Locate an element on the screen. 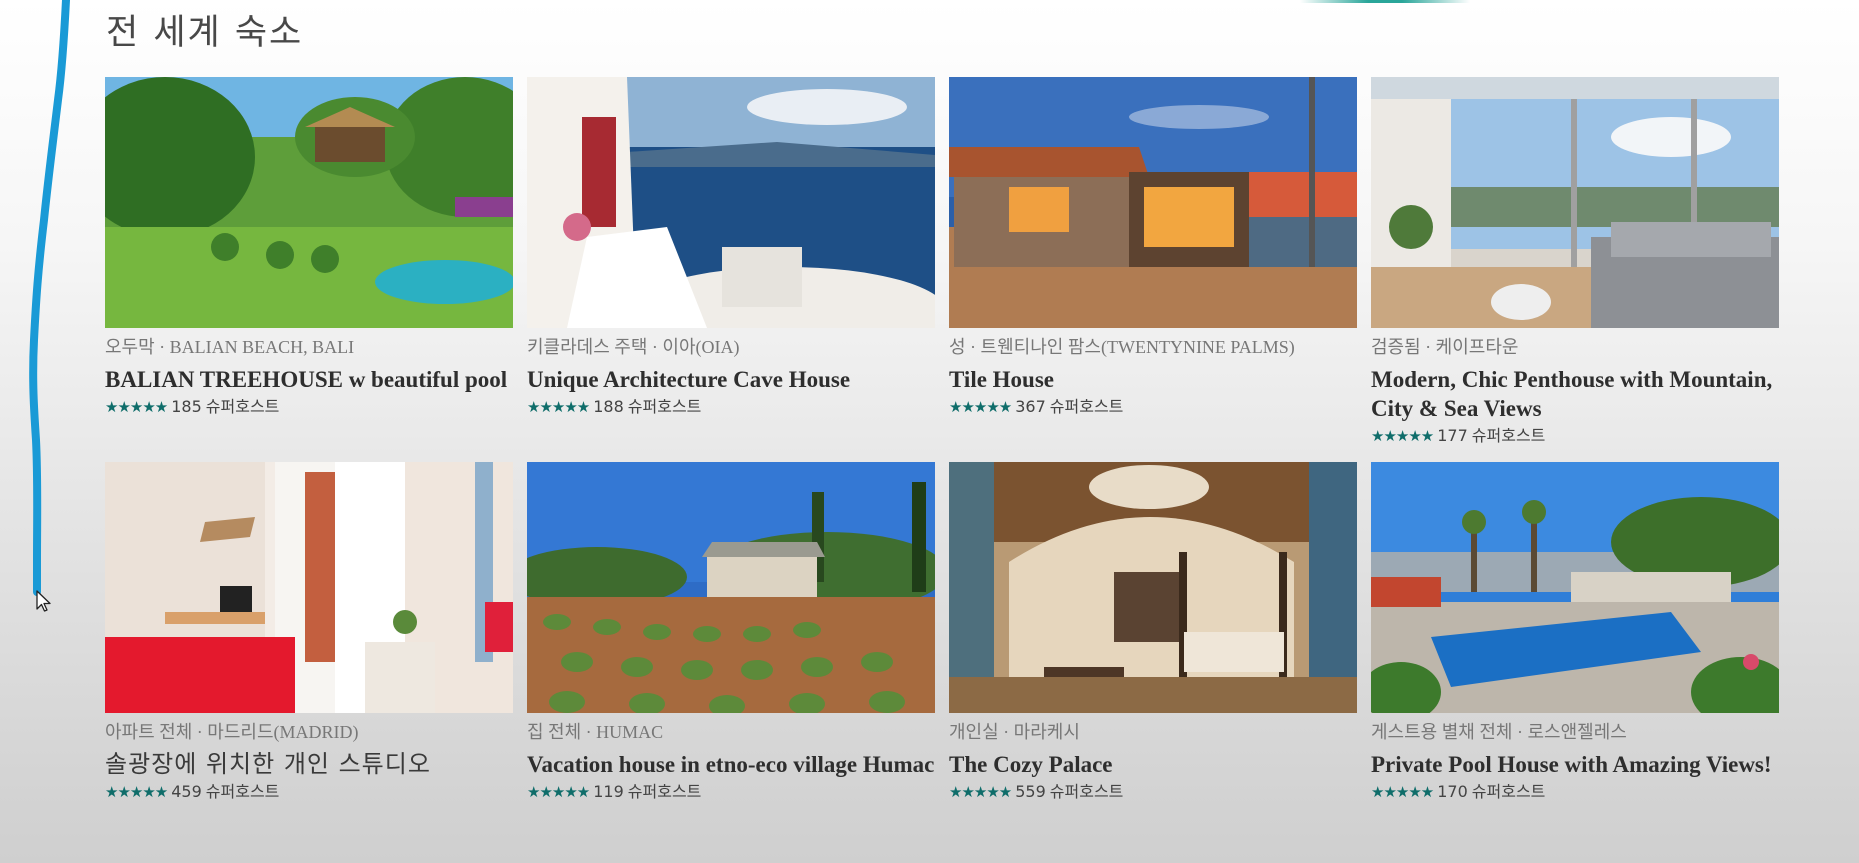 The image size is (1859, 863). listing-title: The Cozy Palace is located at coordinates (1153, 764).